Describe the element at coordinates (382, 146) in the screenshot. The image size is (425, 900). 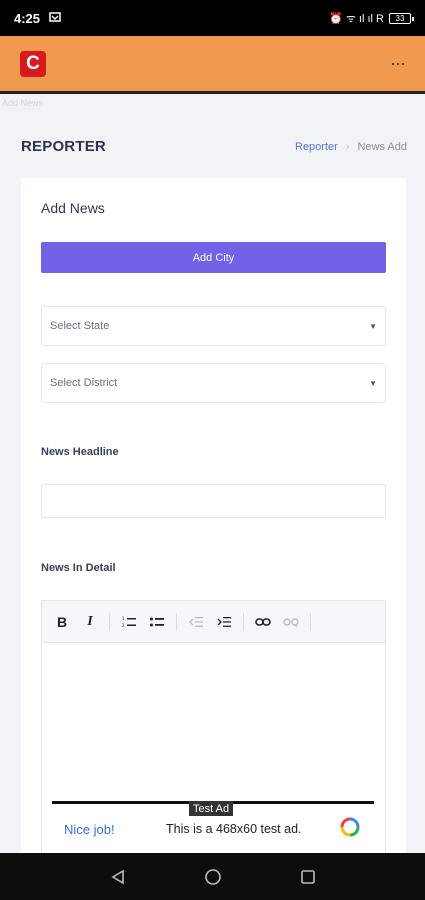
I see `breadcrumb-current: News Add` at that location.